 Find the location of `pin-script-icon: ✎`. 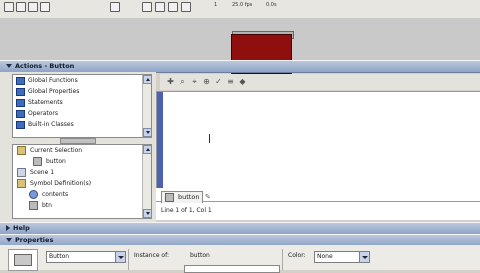

pin-script-icon: ✎ is located at coordinates (208, 197).